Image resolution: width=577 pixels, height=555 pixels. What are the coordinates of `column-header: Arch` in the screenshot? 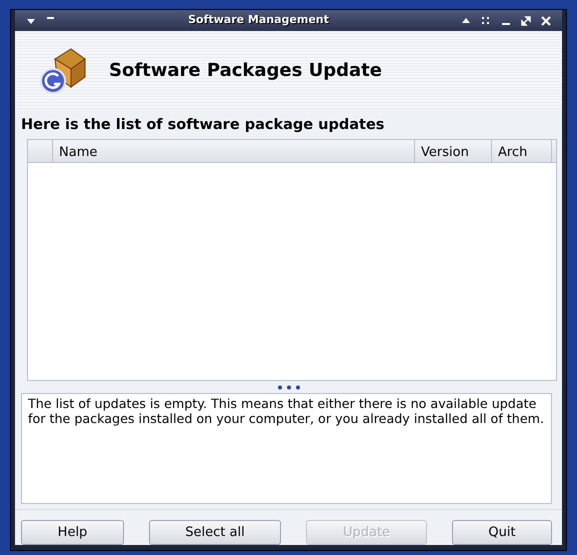 It's located at (522, 151).